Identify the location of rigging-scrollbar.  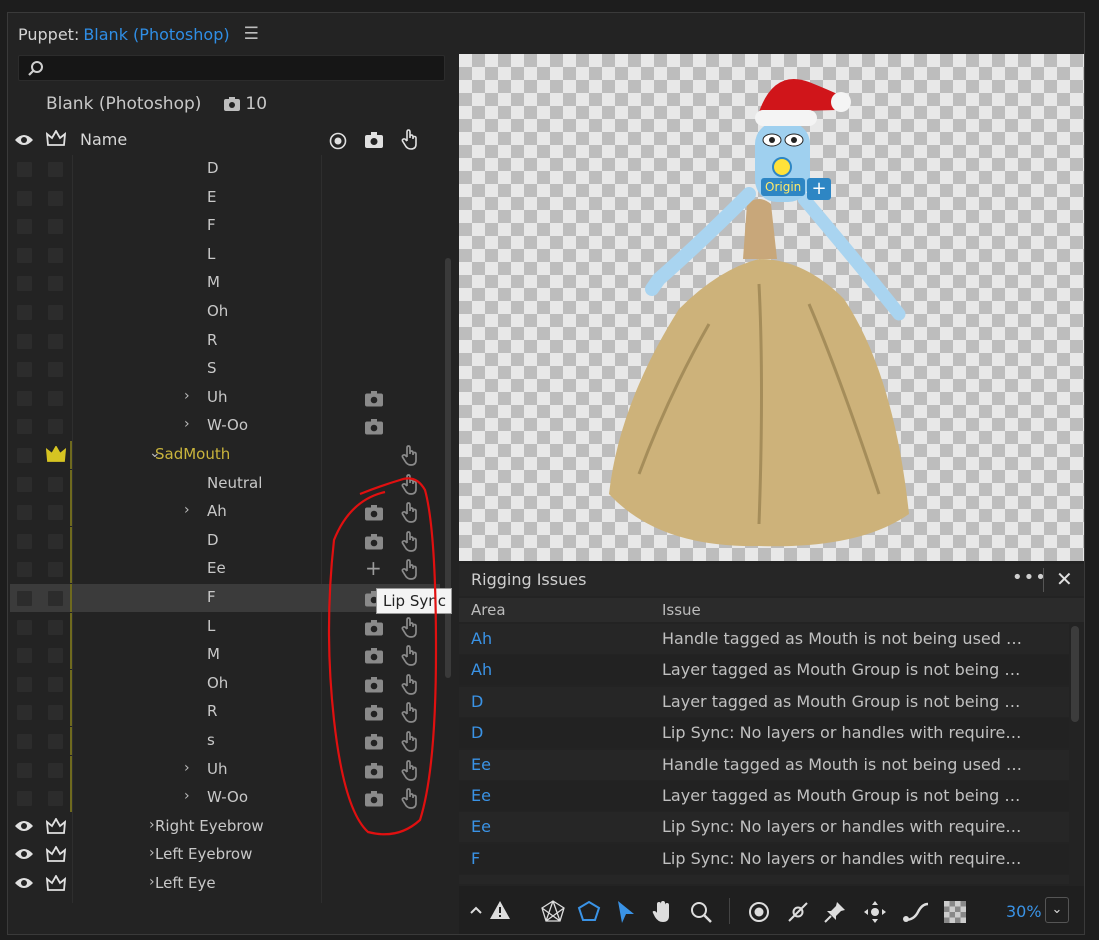
(1075, 674).